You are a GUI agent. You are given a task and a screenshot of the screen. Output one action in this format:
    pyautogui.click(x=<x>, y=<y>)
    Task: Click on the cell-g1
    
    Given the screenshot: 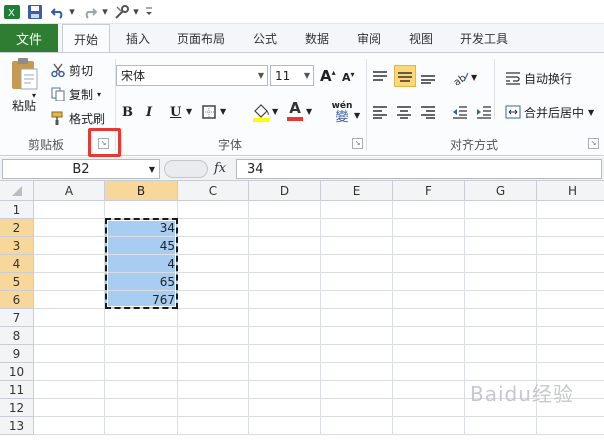 What is the action you would take?
    pyautogui.click(x=501, y=210)
    